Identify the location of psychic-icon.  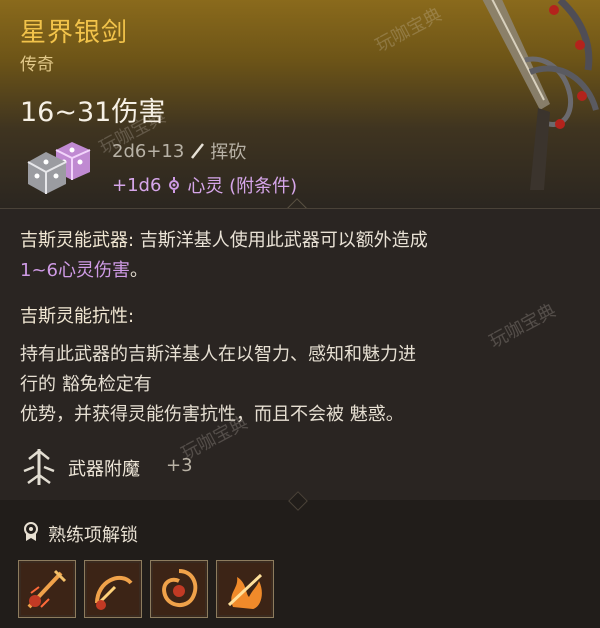
(174, 185).